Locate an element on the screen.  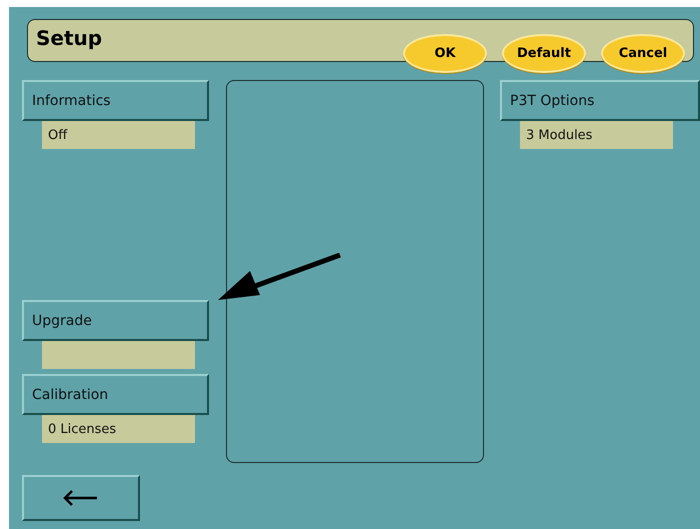
back-button is located at coordinates (81, 498).